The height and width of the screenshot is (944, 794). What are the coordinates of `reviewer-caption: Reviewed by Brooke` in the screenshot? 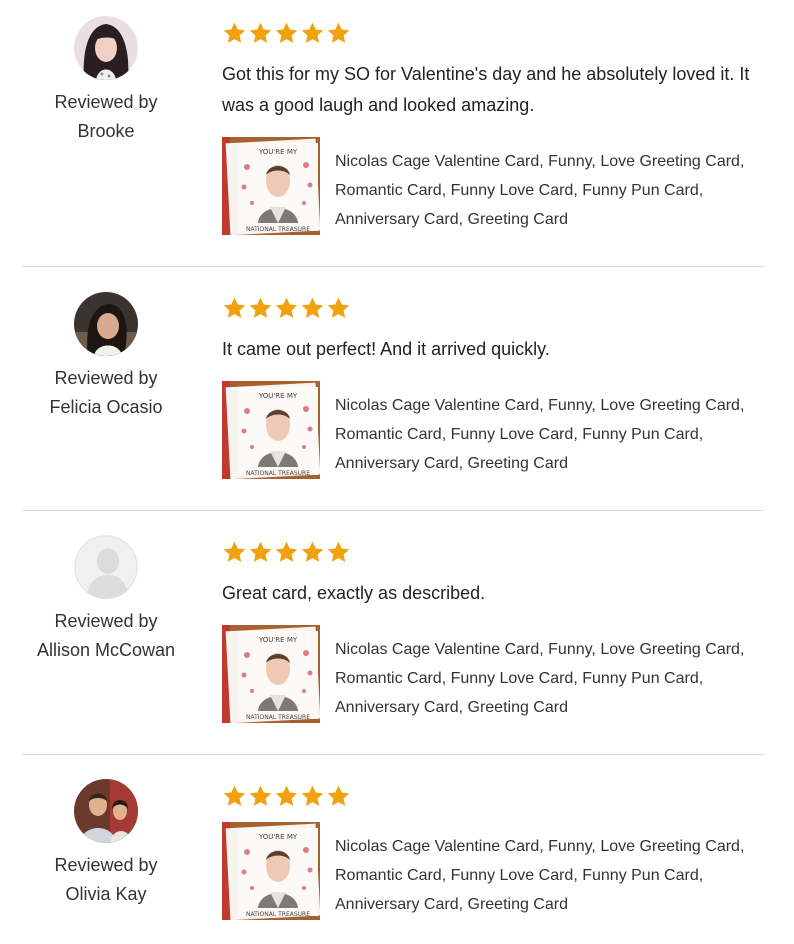 It's located at (106, 117).